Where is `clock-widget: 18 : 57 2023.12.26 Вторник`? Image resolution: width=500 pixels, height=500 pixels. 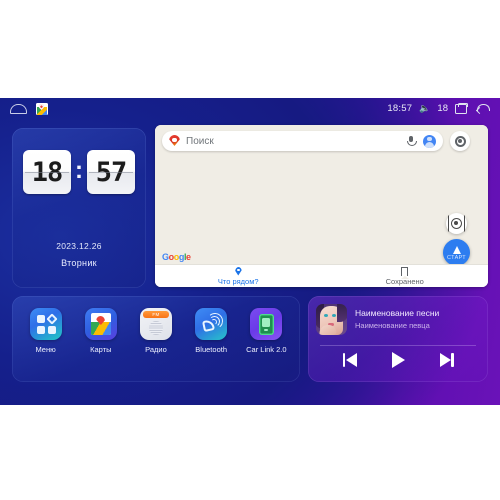 clock-widget: 18 : 57 2023.12.26 Вторник is located at coordinates (79, 208).